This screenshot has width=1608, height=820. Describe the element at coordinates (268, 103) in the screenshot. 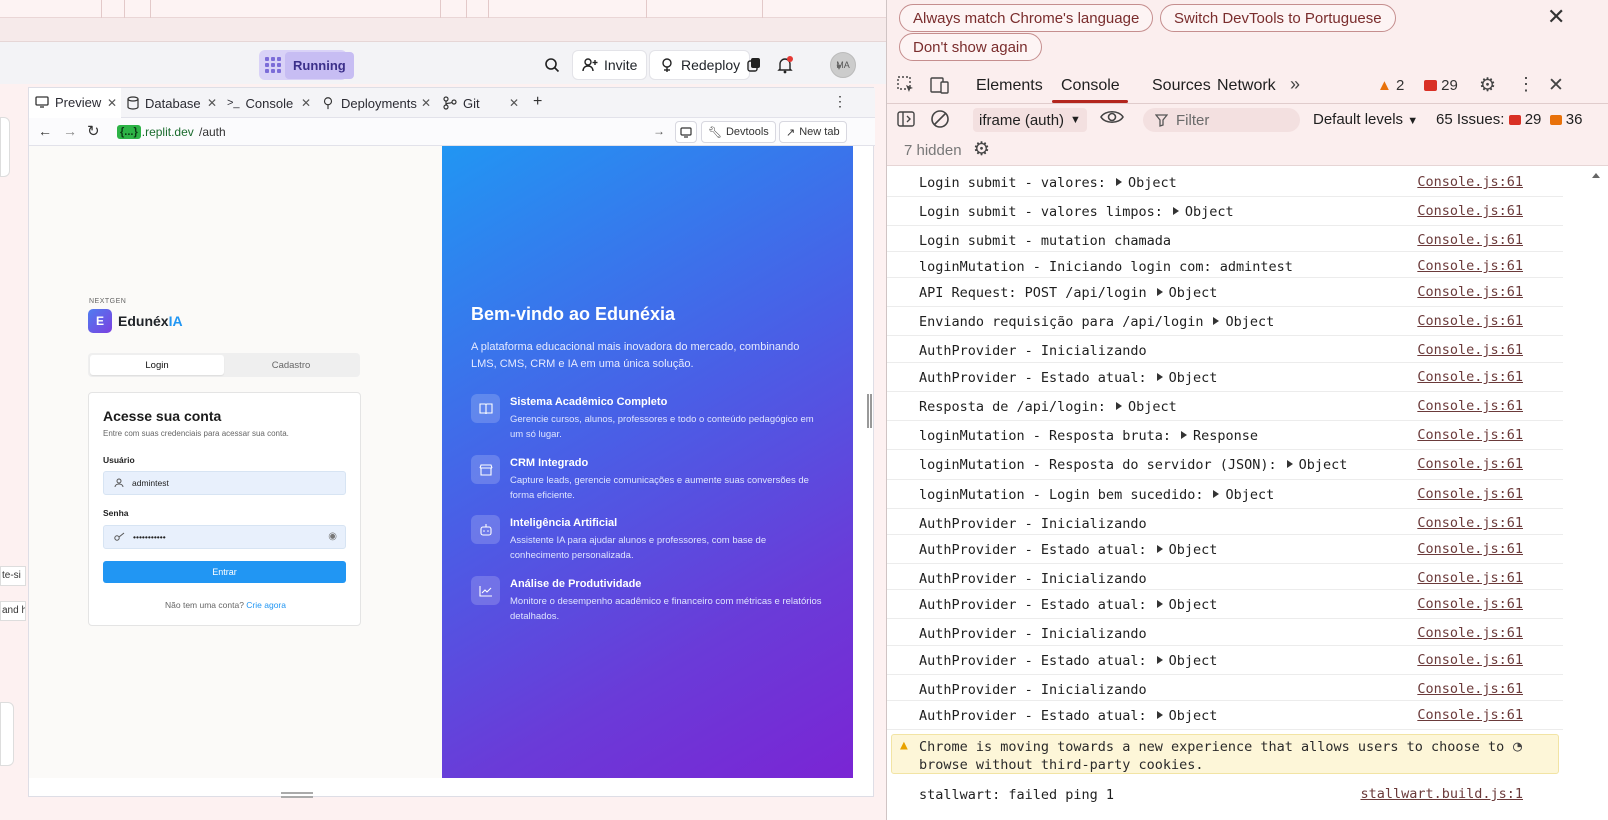

I see `tab-console: >_ Console ✕` at that location.